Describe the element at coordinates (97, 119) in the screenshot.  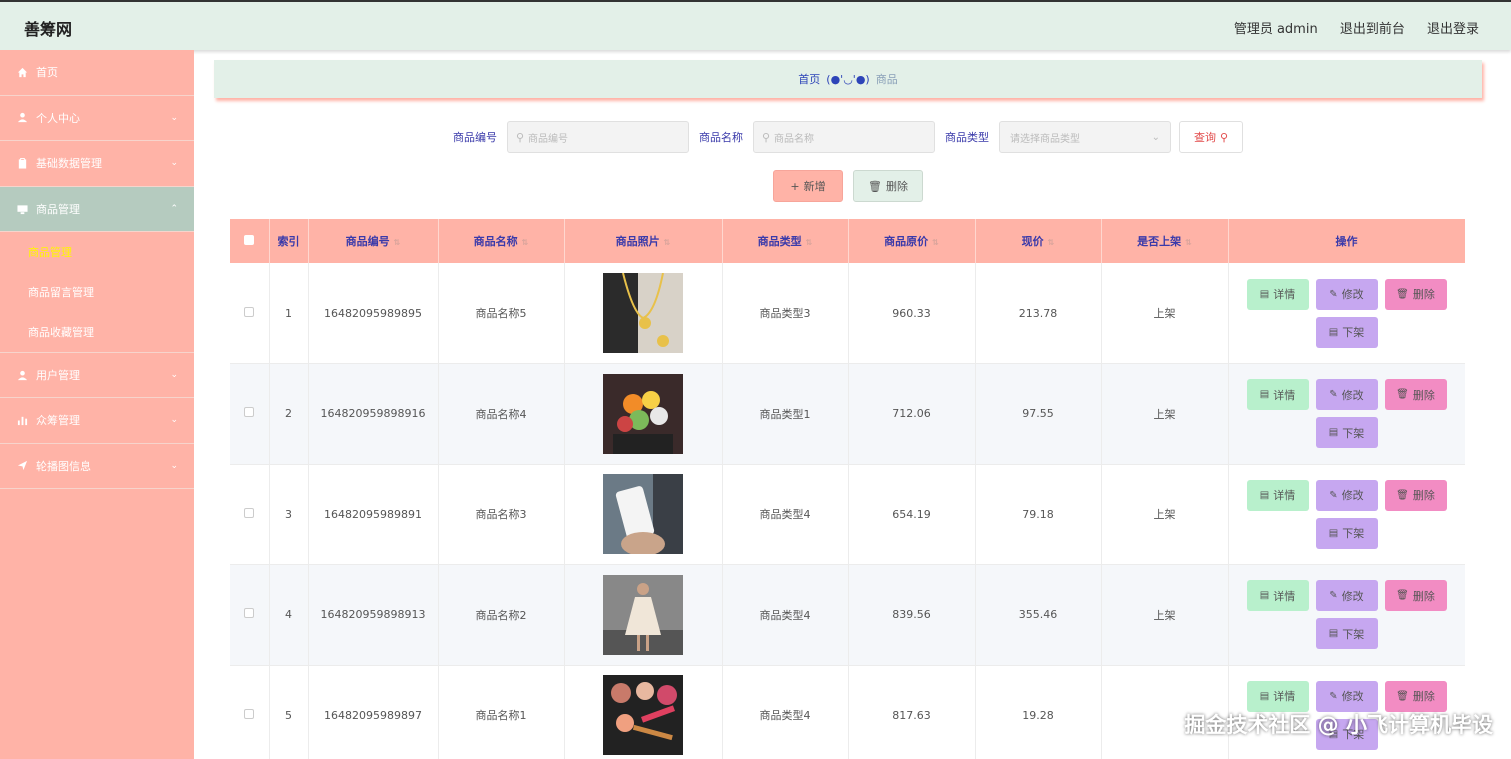
I see `sidebar-item-personal: 个人中心 ⌄` at that location.